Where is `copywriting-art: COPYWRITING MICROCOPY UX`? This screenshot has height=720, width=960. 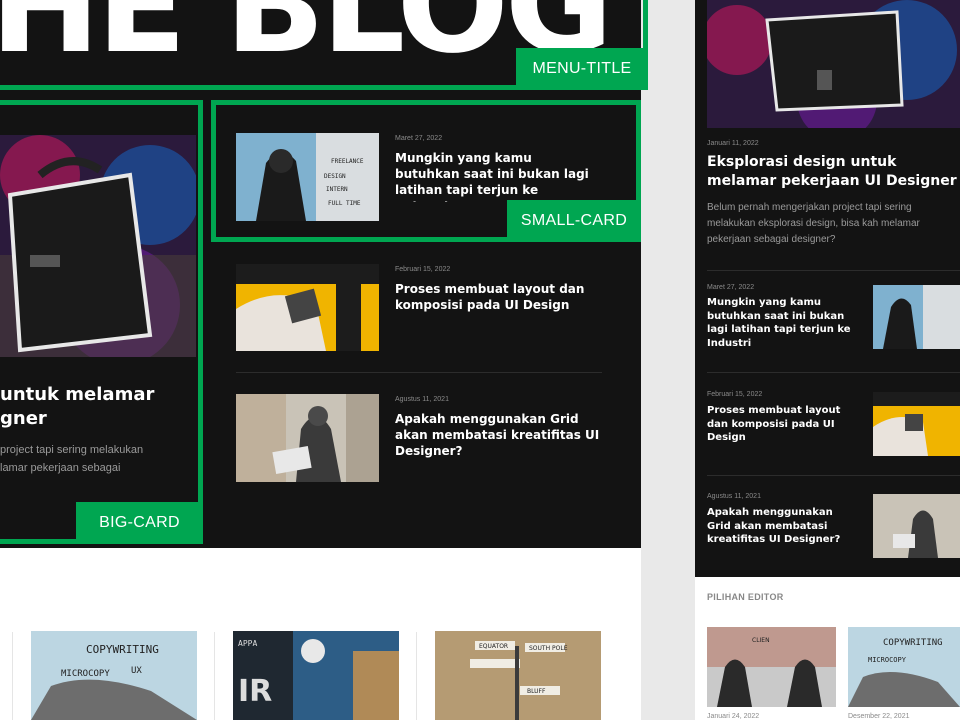
copywriting-art: COPYWRITING MICROCOPY UX is located at coordinates (114, 675).